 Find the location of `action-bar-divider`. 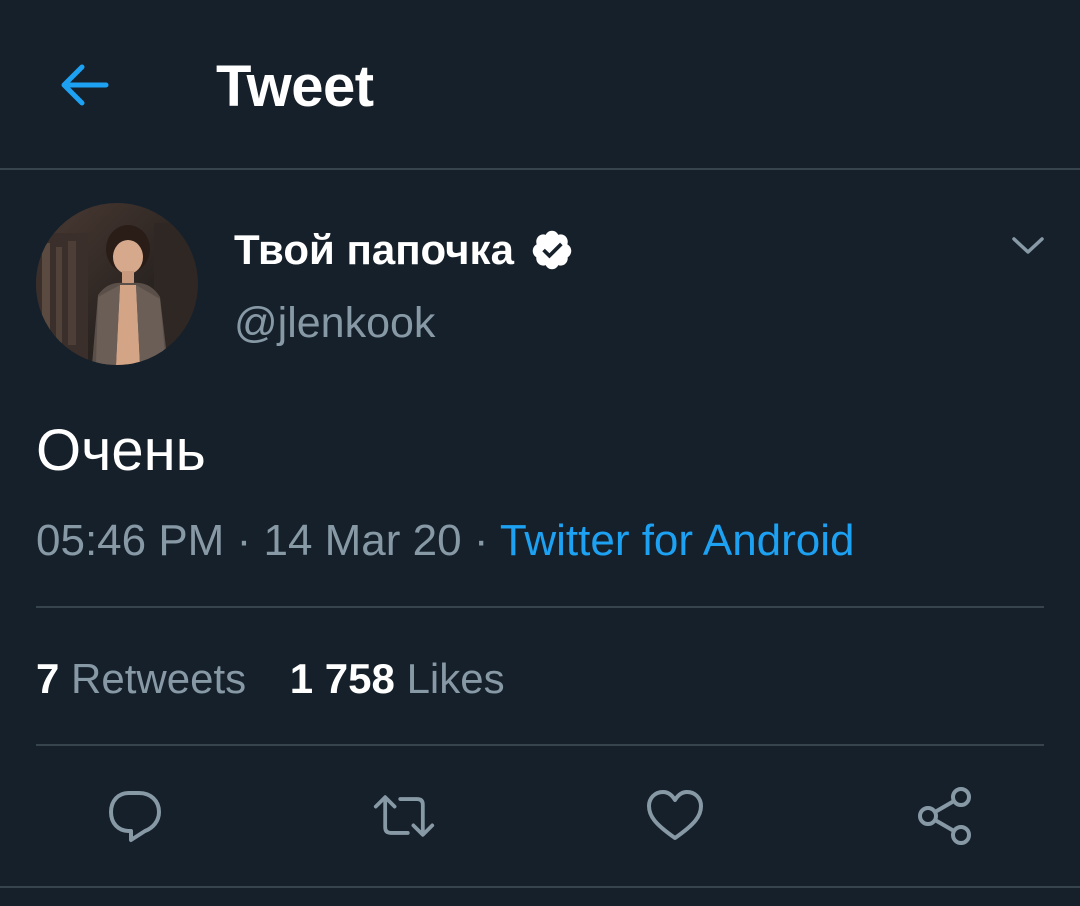

action-bar-divider is located at coordinates (540, 887).